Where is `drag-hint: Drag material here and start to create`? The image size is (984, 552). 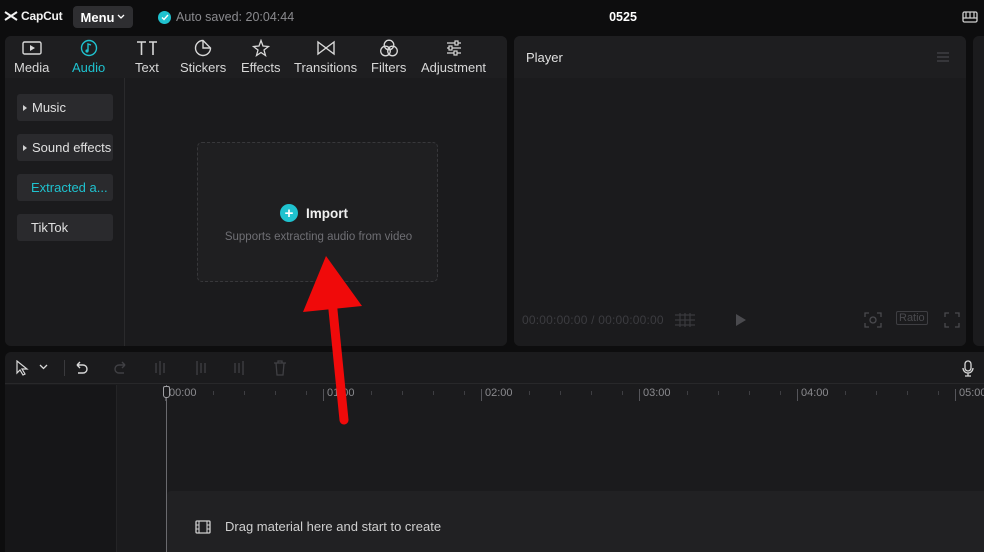 drag-hint: Drag material here and start to create is located at coordinates (318, 526).